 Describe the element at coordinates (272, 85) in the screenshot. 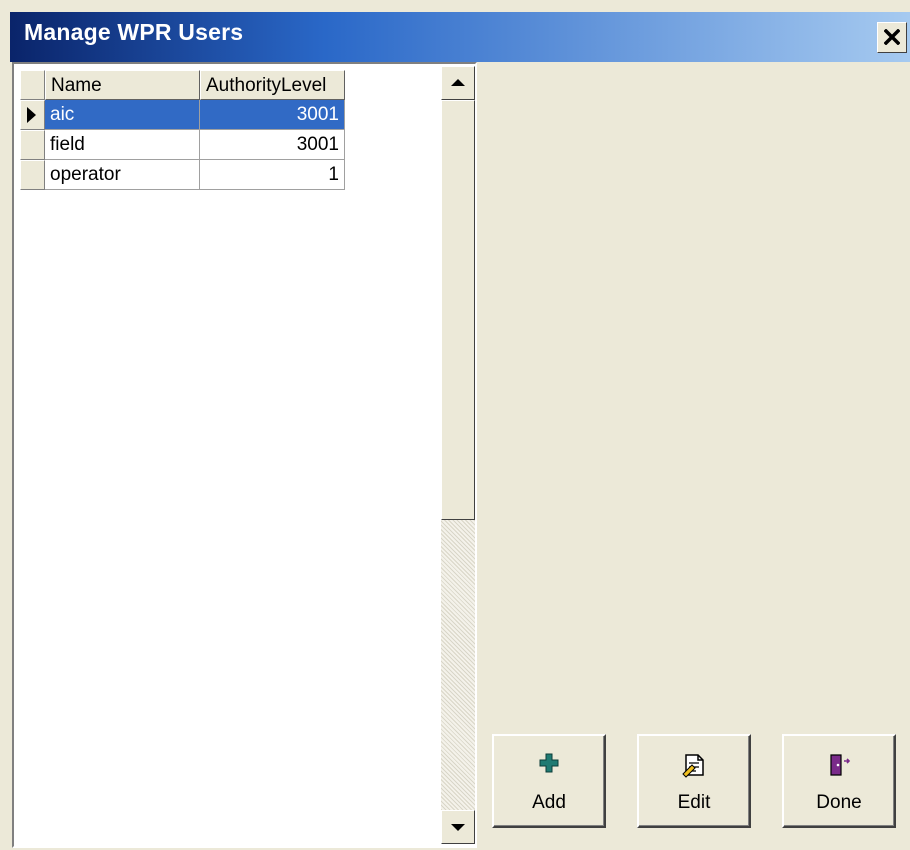

I see `column-header-authority-level: AuthorityLevel` at that location.